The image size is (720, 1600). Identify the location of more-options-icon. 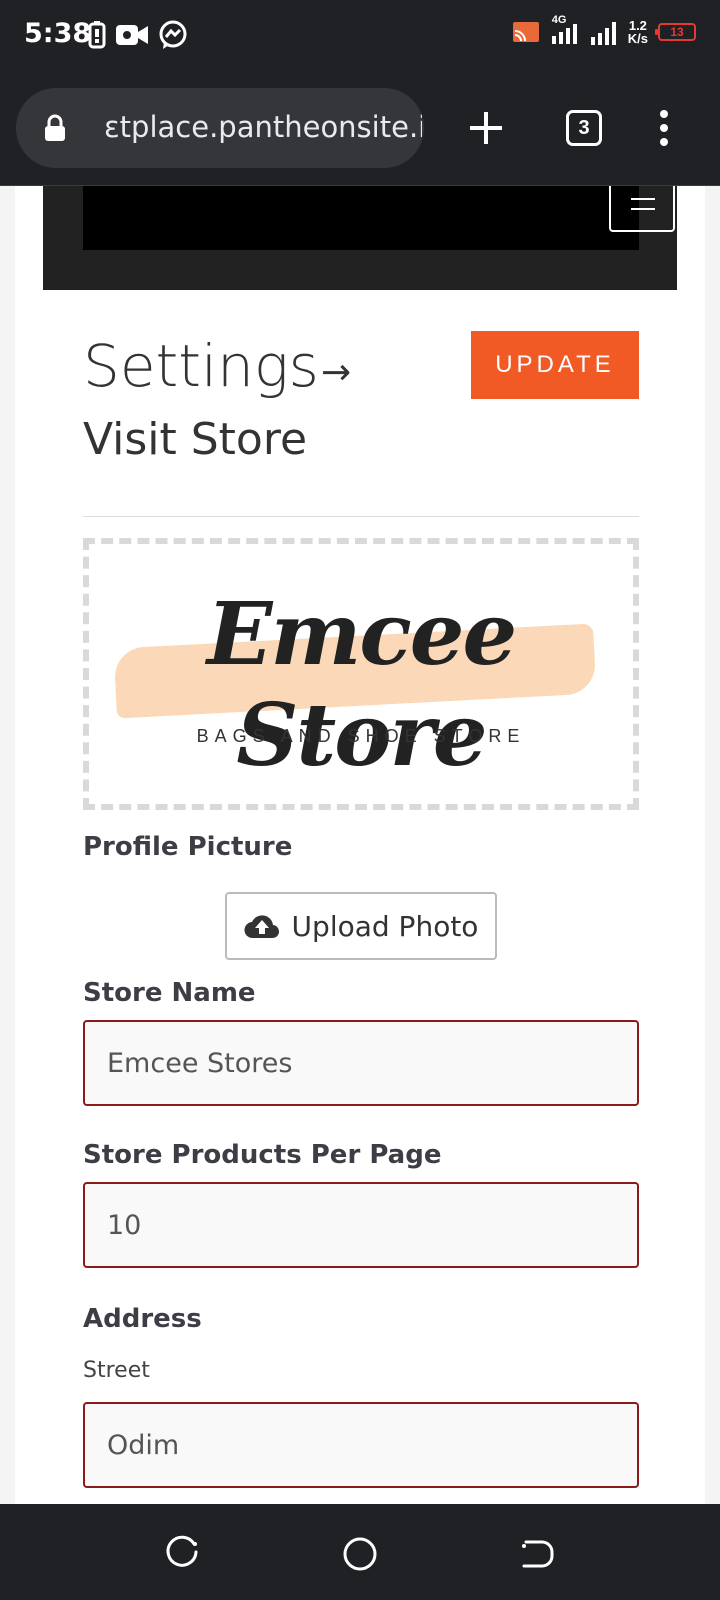
(664, 128).